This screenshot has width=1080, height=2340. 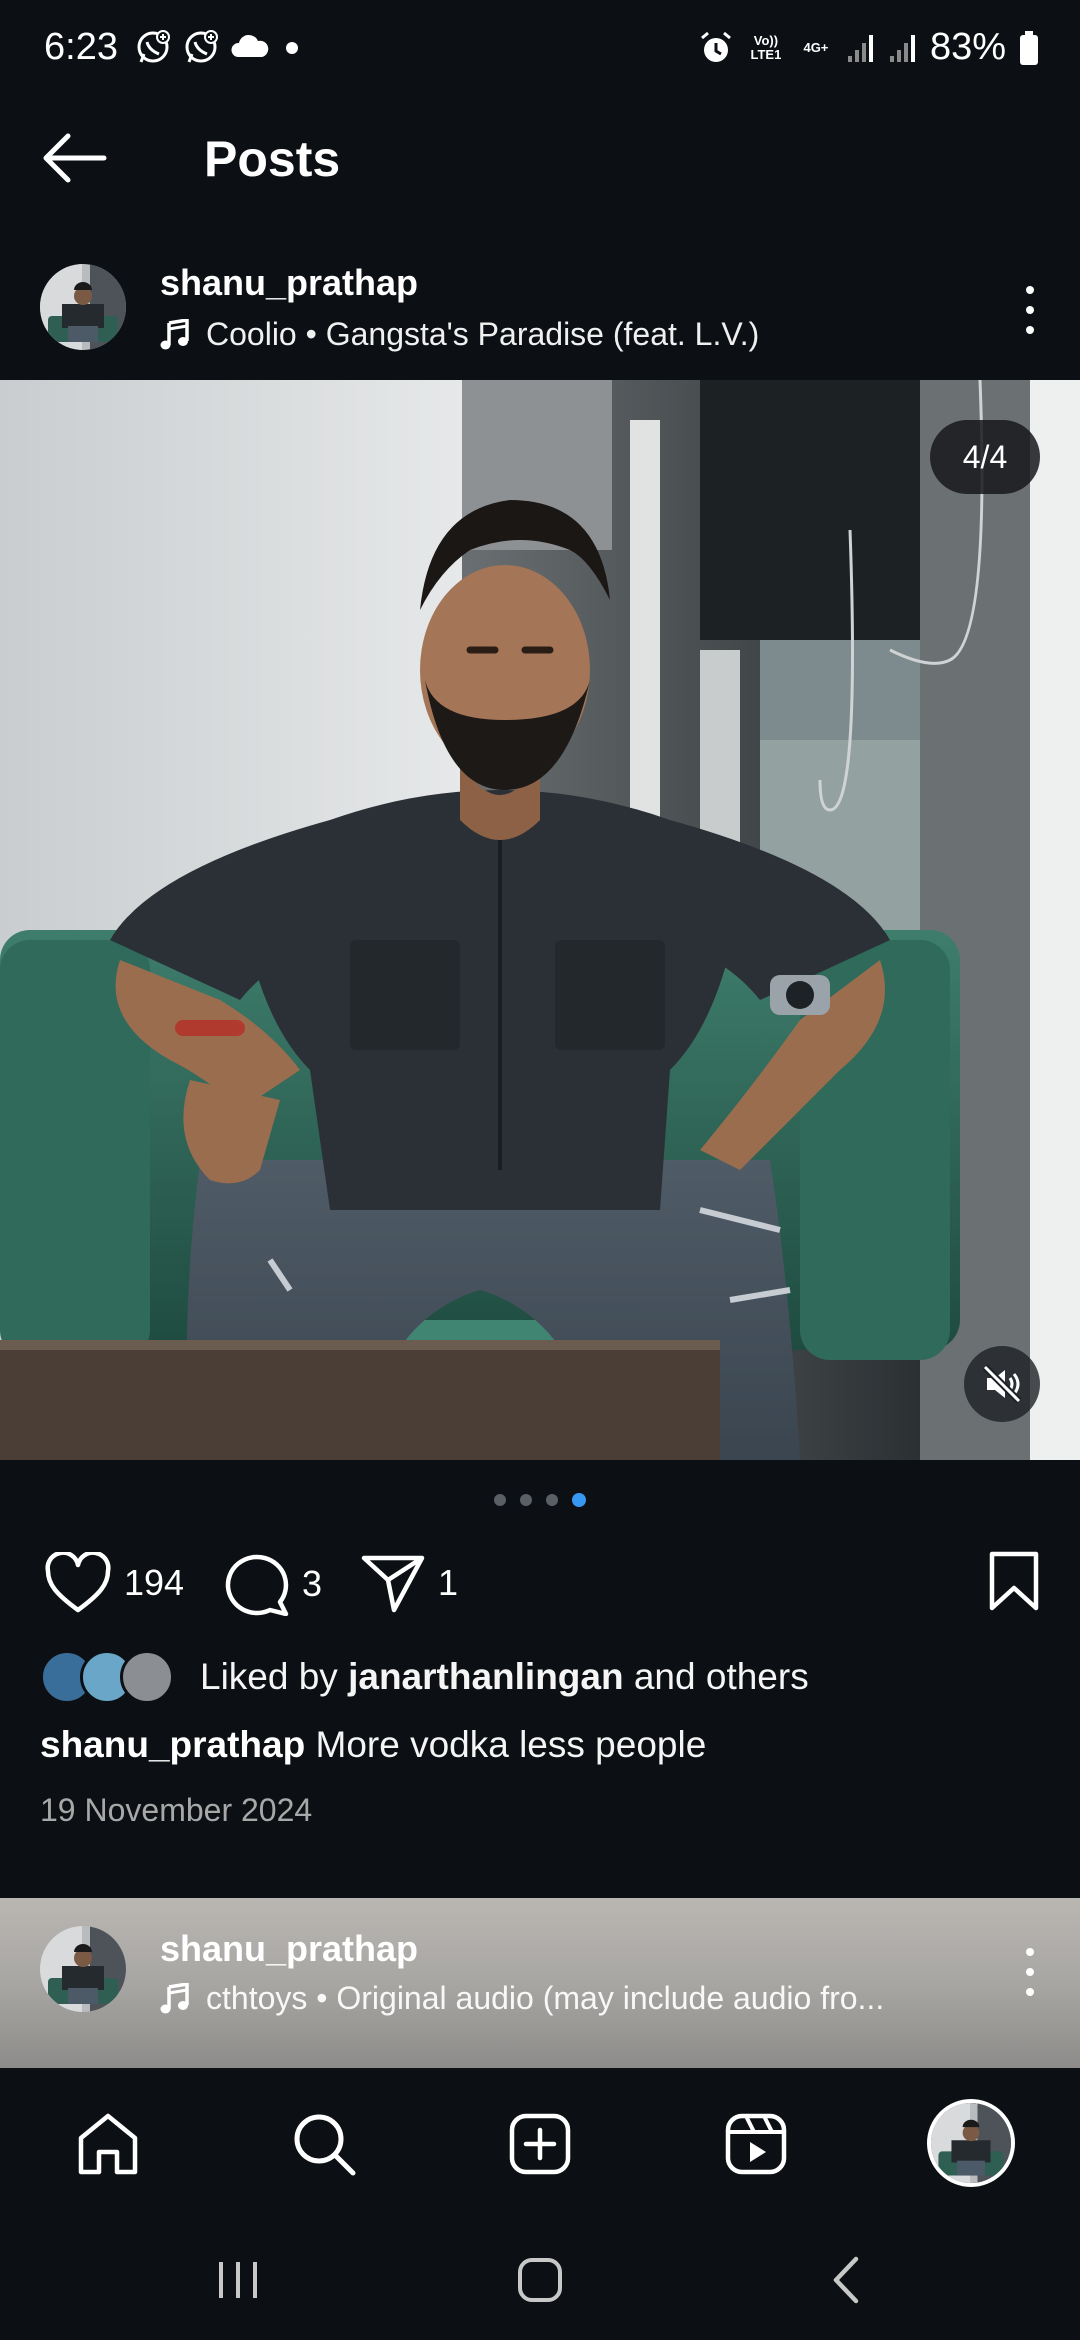 What do you see at coordinates (154, 1582) in the screenshot?
I see `like-count: 194` at bounding box center [154, 1582].